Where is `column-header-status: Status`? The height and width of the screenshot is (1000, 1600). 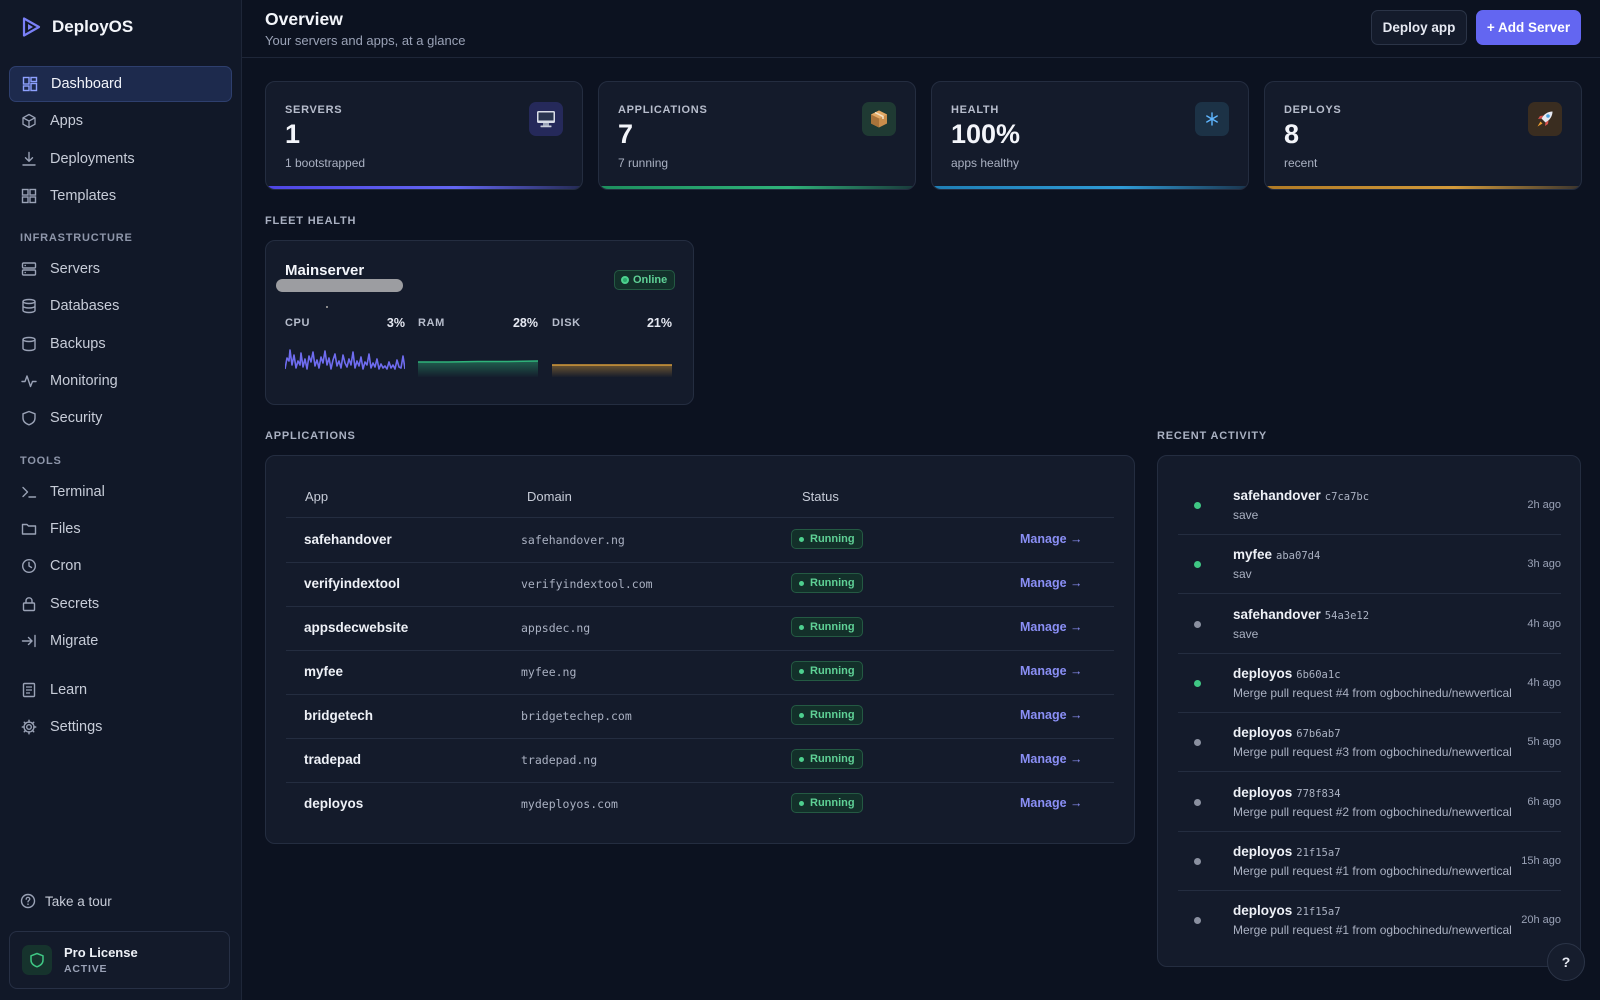 column-header-status: Status is located at coordinates (820, 496).